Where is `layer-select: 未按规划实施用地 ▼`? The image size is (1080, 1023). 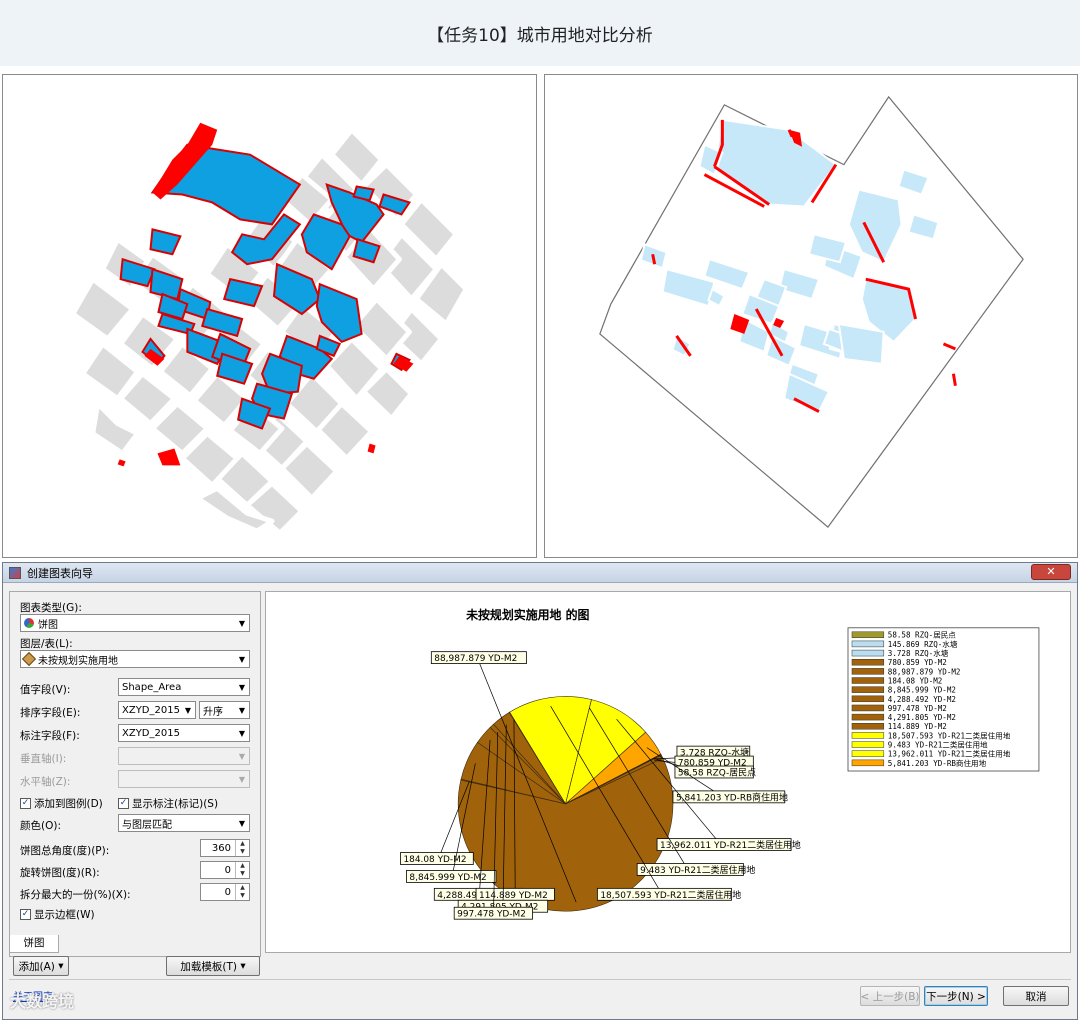
layer-select: 未按规划实施用地 ▼ is located at coordinates (135, 659).